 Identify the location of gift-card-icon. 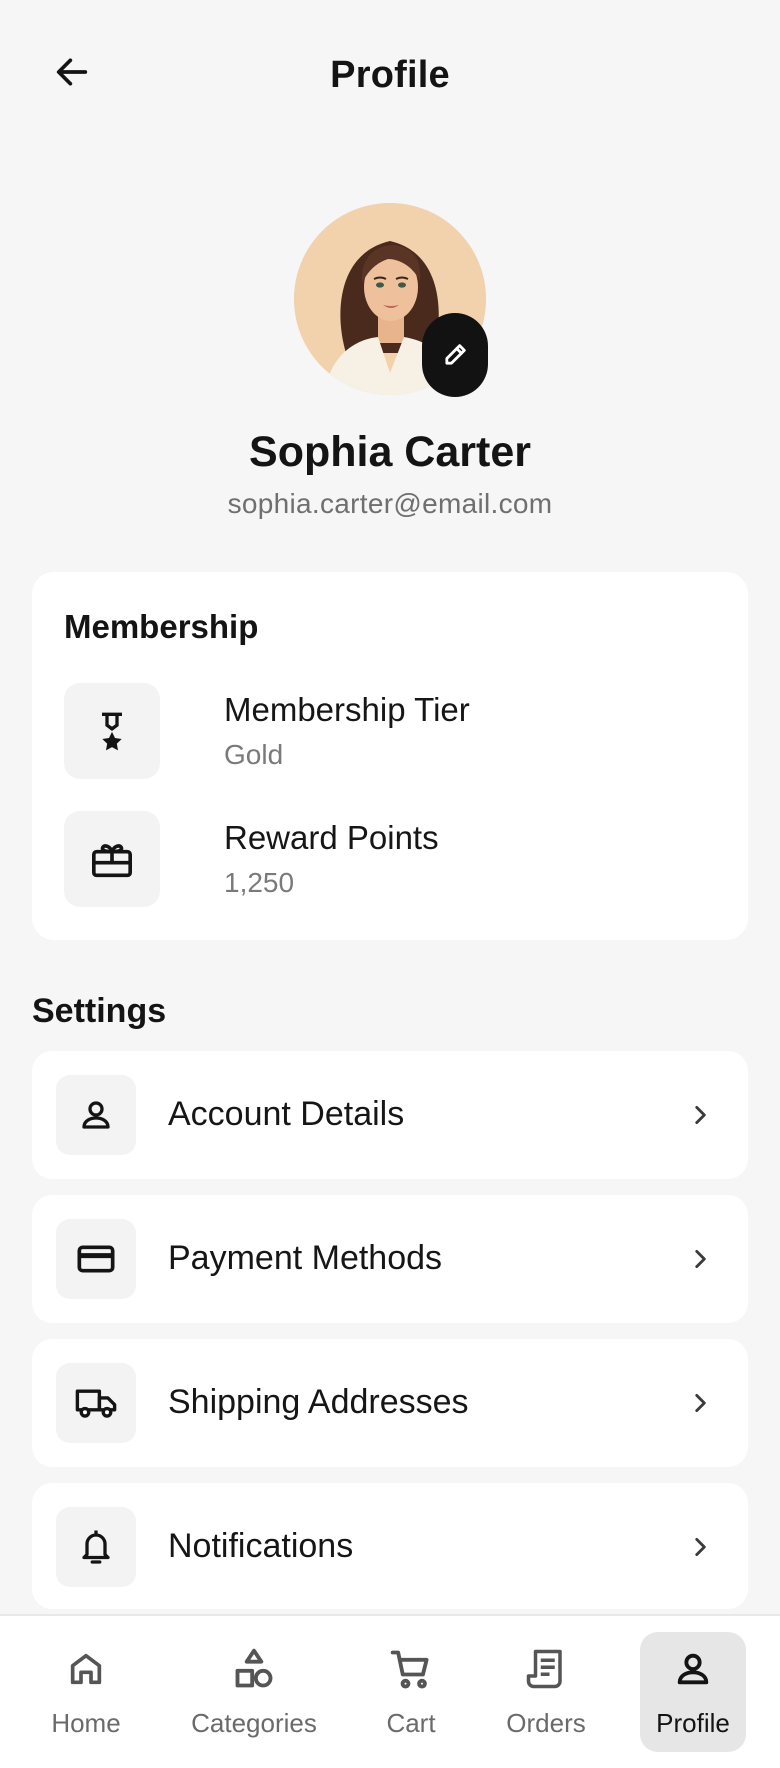
(112, 861).